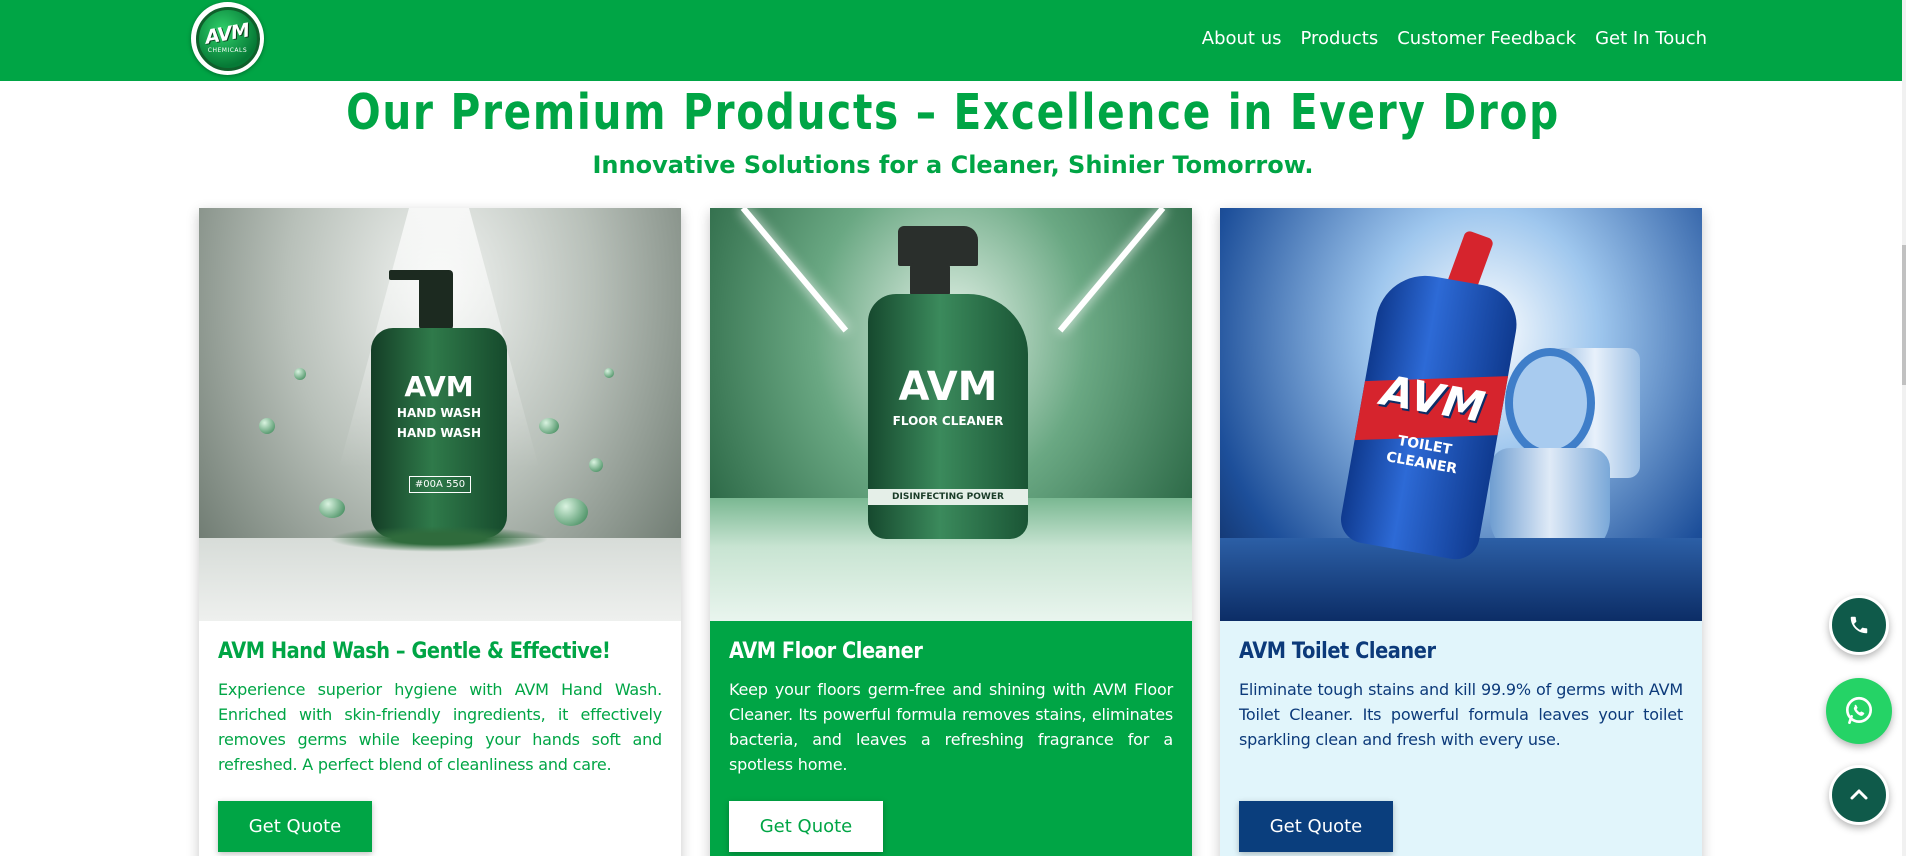 This screenshot has width=1906, height=856. Describe the element at coordinates (414, 651) in the screenshot. I see `product-title: AVM Hand Wash – Gentle & Effective!` at that location.